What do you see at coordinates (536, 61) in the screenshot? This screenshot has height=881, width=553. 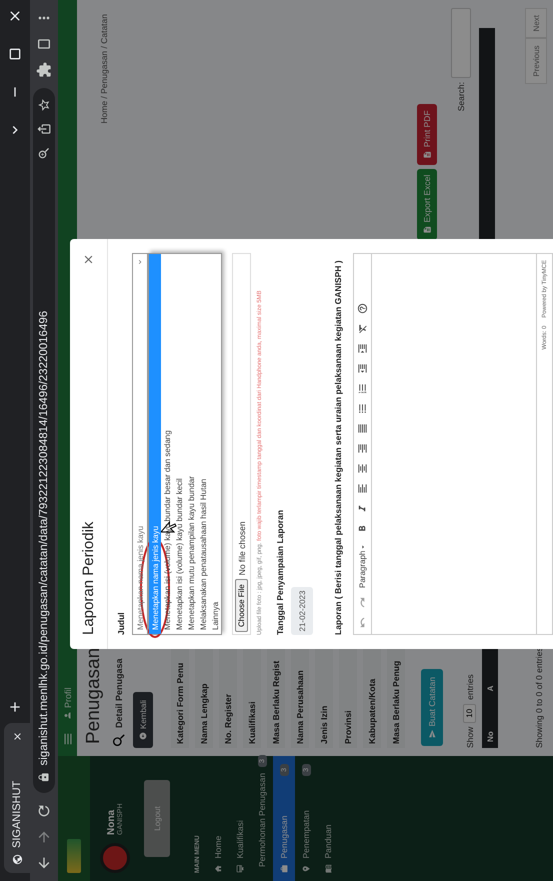 I see `previous-button: Previous` at bounding box center [536, 61].